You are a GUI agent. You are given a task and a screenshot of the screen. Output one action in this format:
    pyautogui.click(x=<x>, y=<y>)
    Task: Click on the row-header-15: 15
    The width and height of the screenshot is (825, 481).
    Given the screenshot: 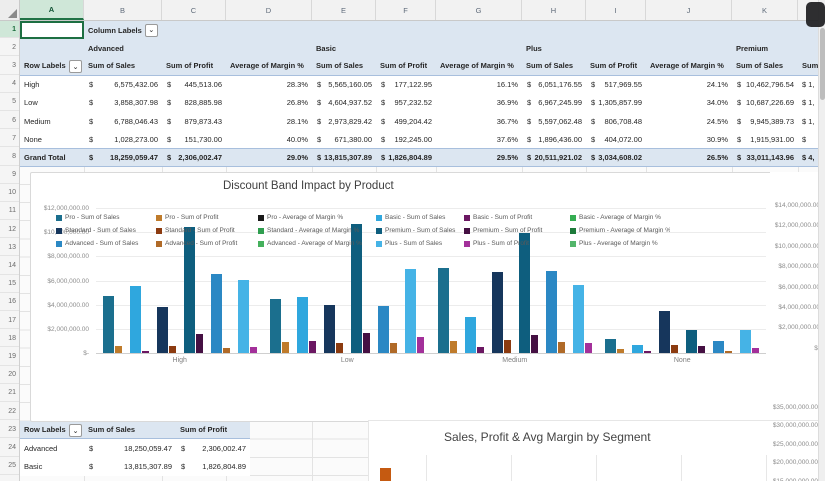 What is the action you would take?
    pyautogui.click(x=9, y=284)
    